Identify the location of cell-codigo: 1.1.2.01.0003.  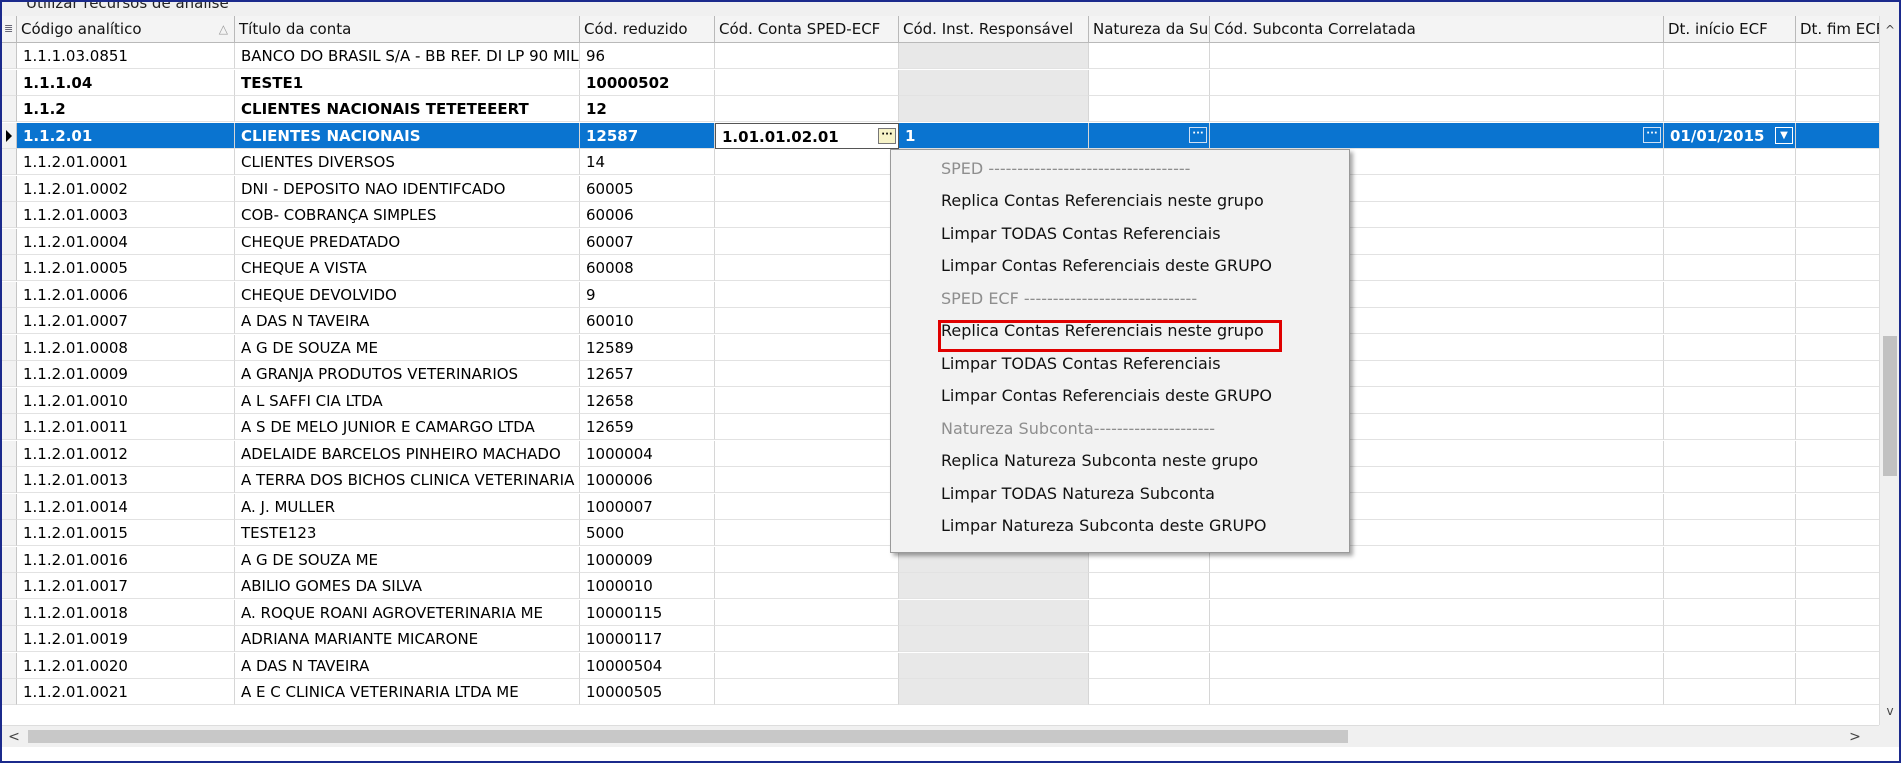
(126, 215).